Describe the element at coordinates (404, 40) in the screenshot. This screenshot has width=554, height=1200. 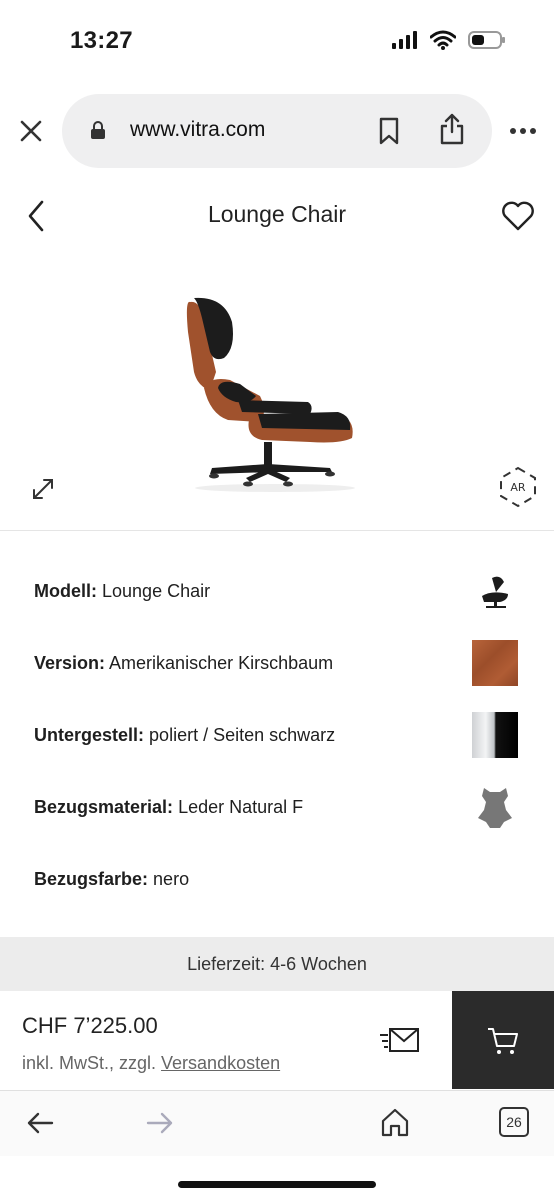
I see `signal-icon` at that location.